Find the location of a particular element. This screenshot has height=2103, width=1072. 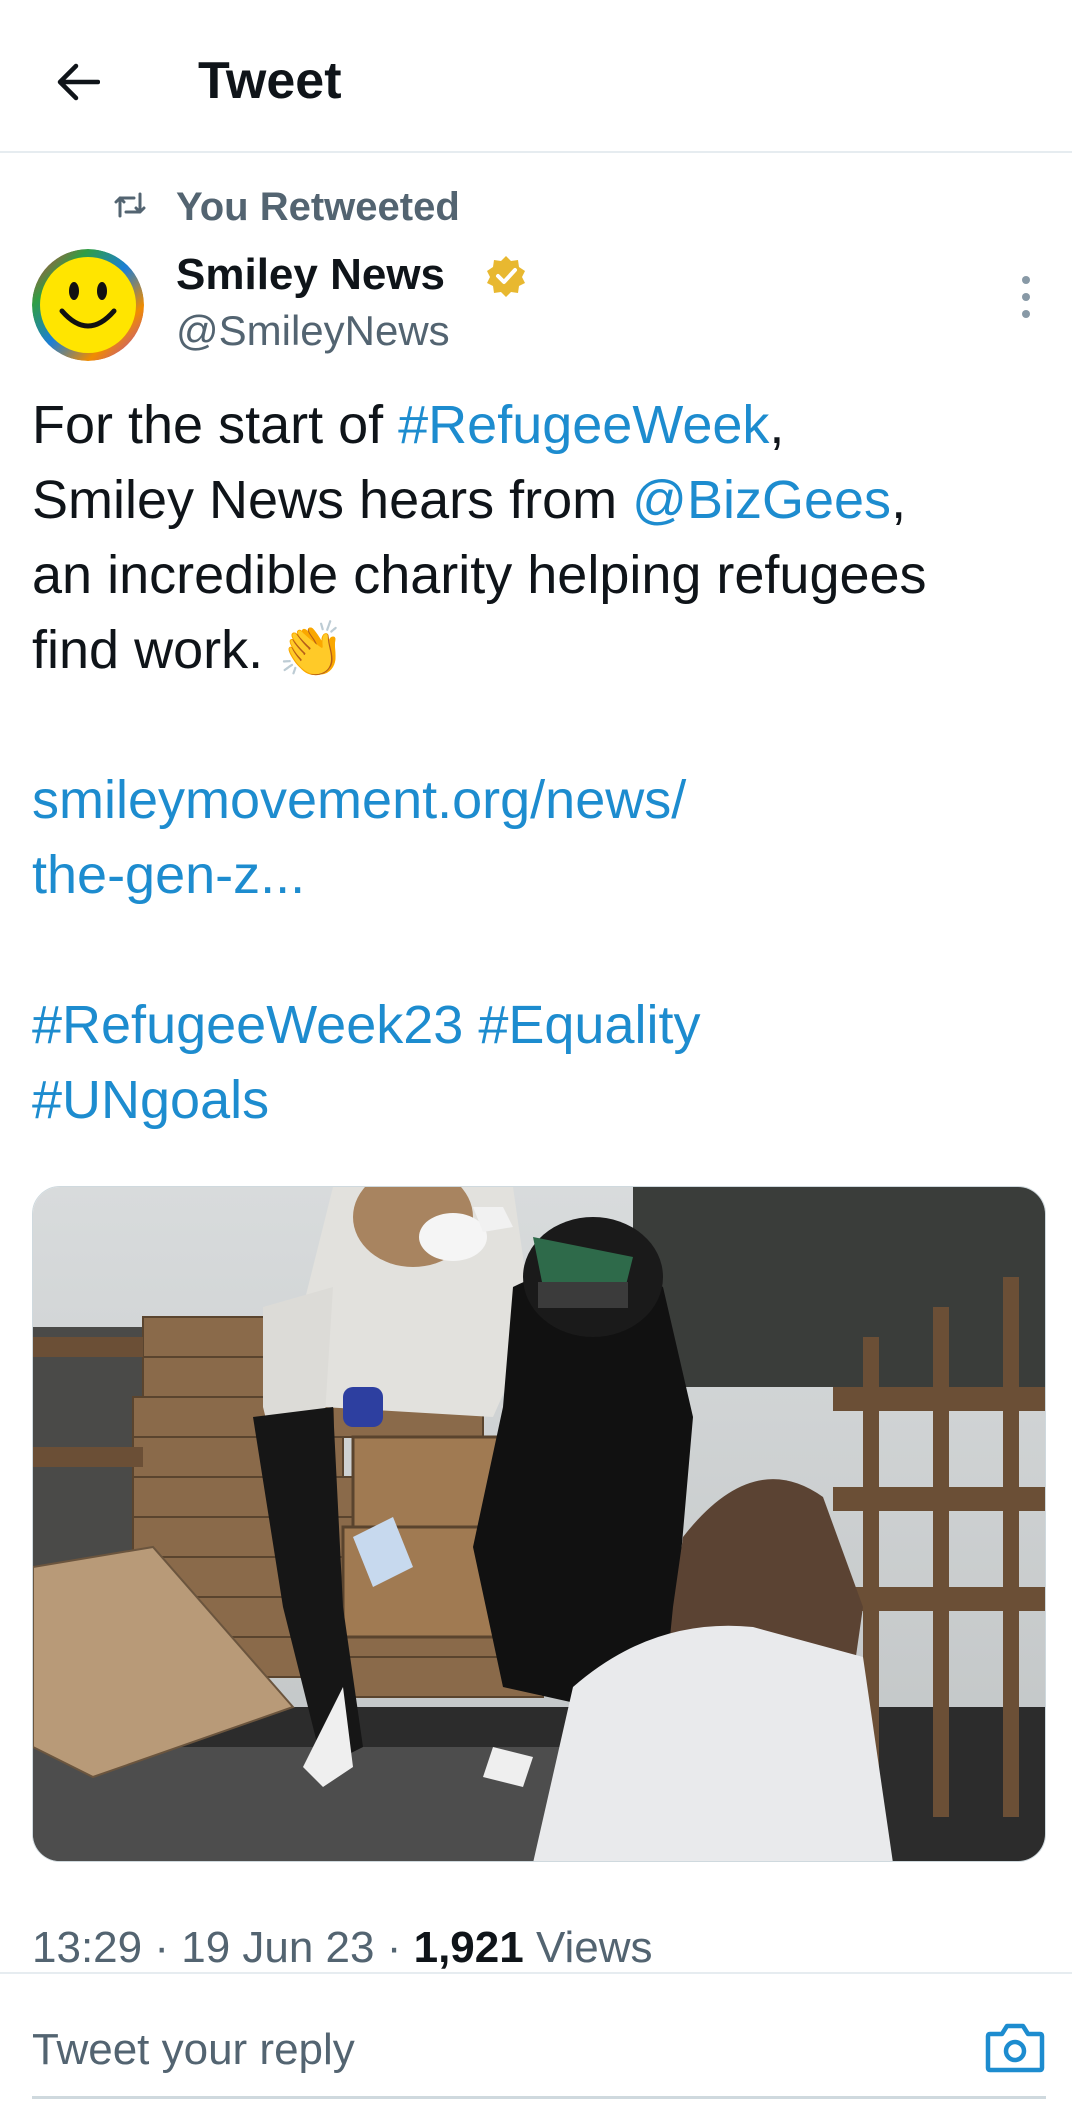

more-vertical-icon is located at coordinates (1026, 297).